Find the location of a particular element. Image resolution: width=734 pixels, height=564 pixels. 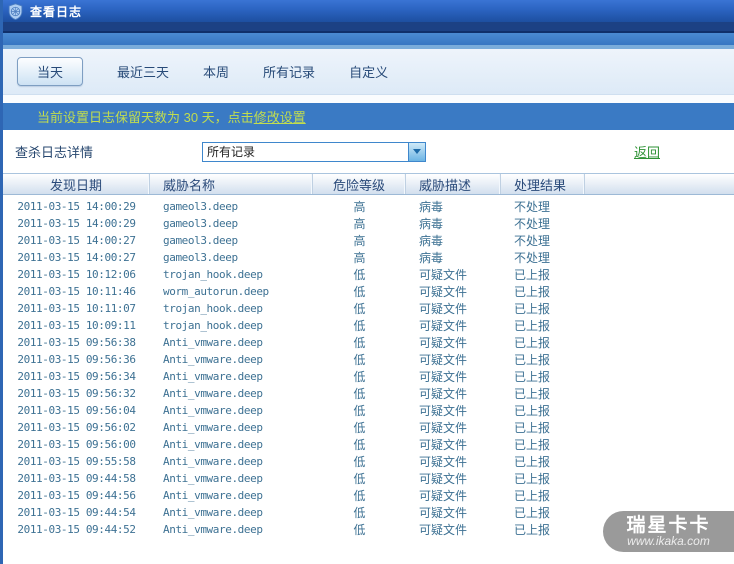

cell-date: 2011-03-15 09:44:54 is located at coordinates (76, 512).